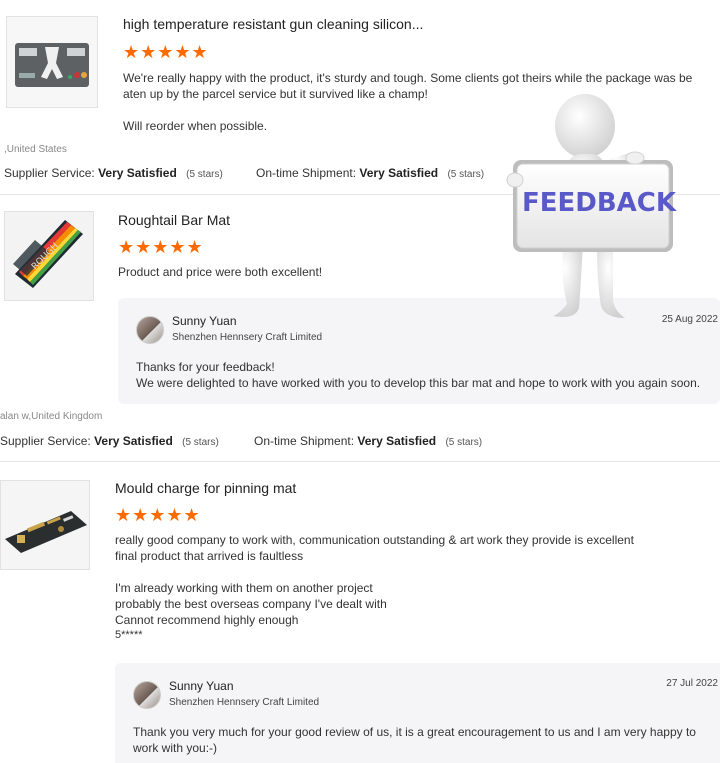 This screenshot has width=720, height=763. What do you see at coordinates (175, 748) in the screenshot?
I see `reply-line: work with you:-)` at bounding box center [175, 748].